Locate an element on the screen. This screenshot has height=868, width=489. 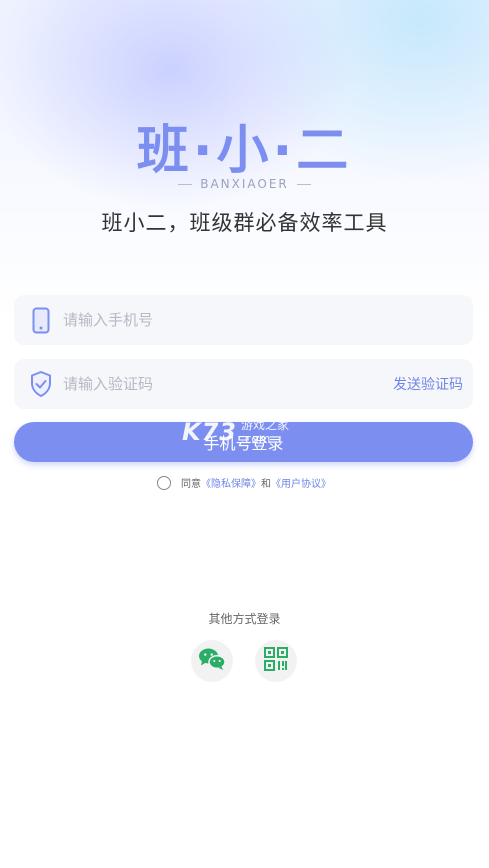
qr-code-icon is located at coordinates (276, 661).